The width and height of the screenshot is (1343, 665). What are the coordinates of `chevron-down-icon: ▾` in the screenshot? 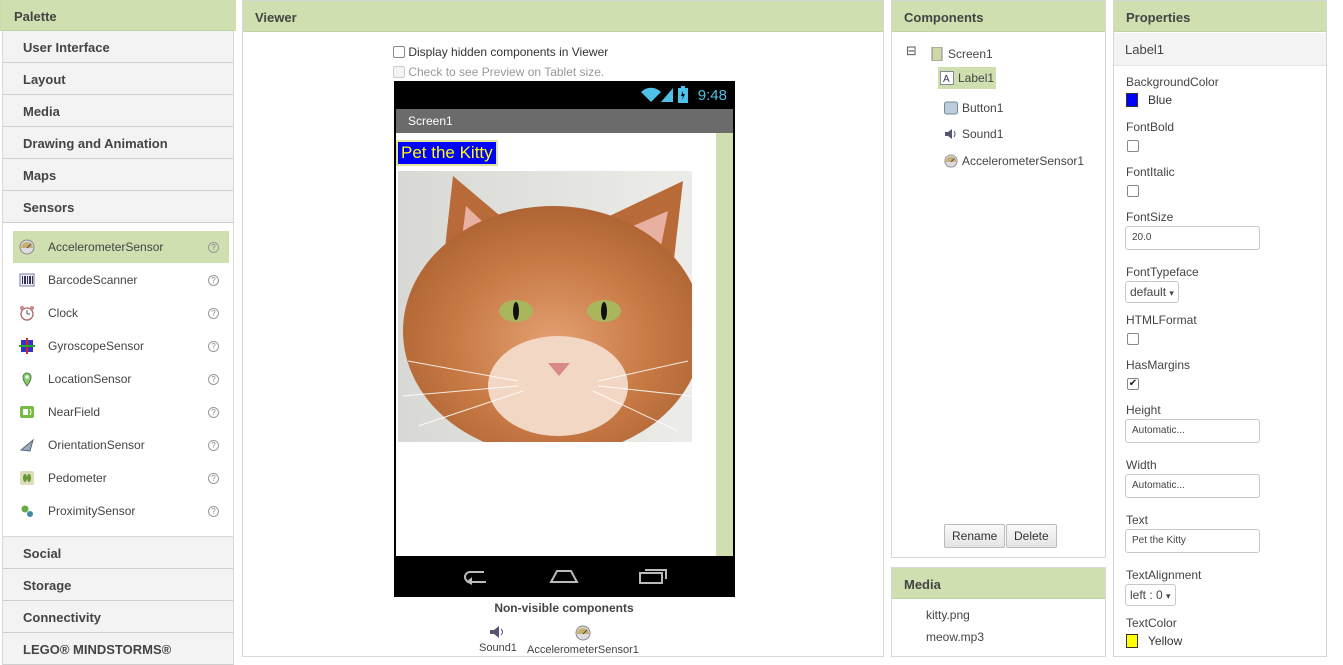 It's located at (1171, 293).